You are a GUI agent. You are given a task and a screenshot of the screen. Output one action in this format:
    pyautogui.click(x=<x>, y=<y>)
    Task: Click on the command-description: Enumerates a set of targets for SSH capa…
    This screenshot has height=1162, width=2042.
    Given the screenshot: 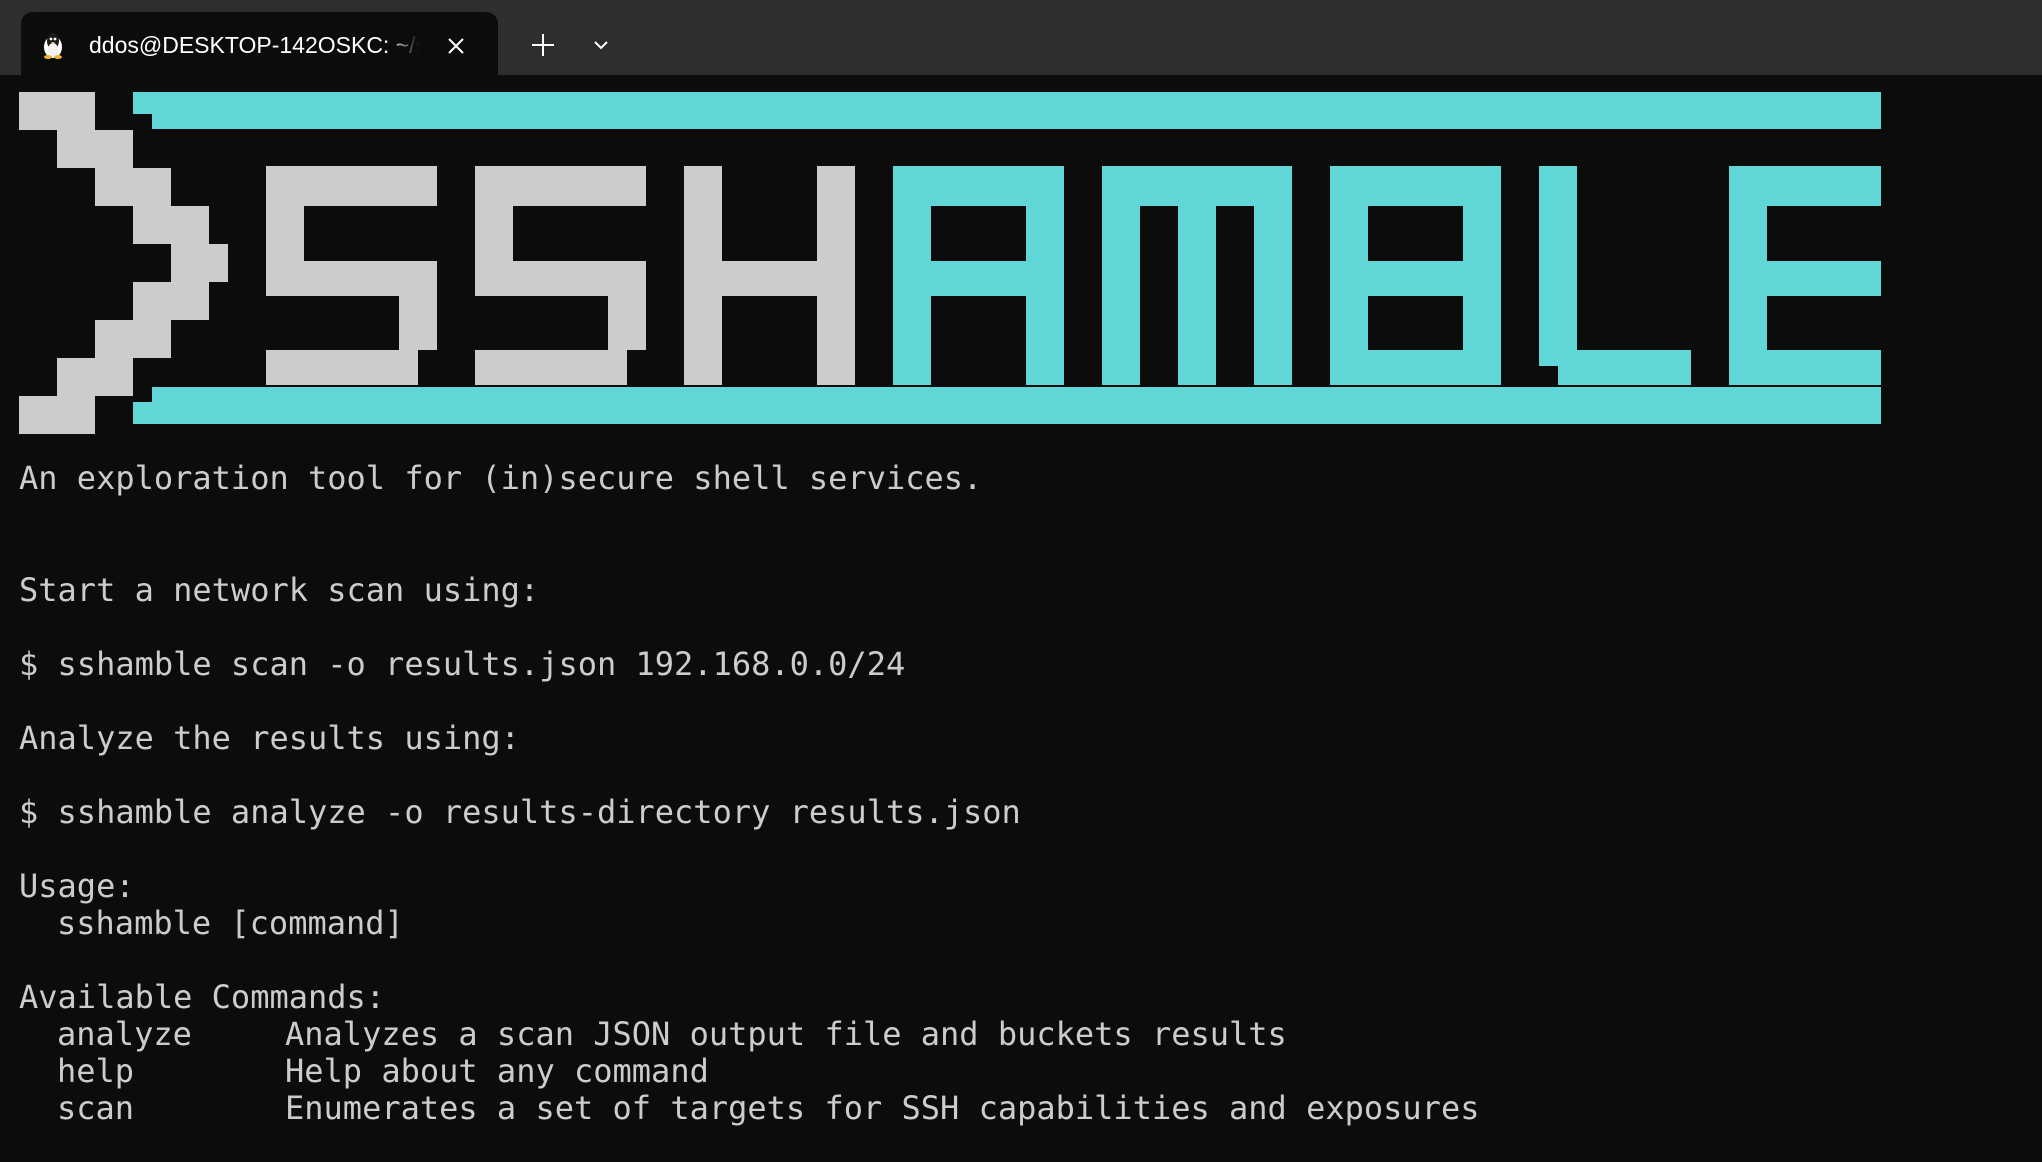 What is the action you would take?
    pyautogui.click(x=882, y=1108)
    